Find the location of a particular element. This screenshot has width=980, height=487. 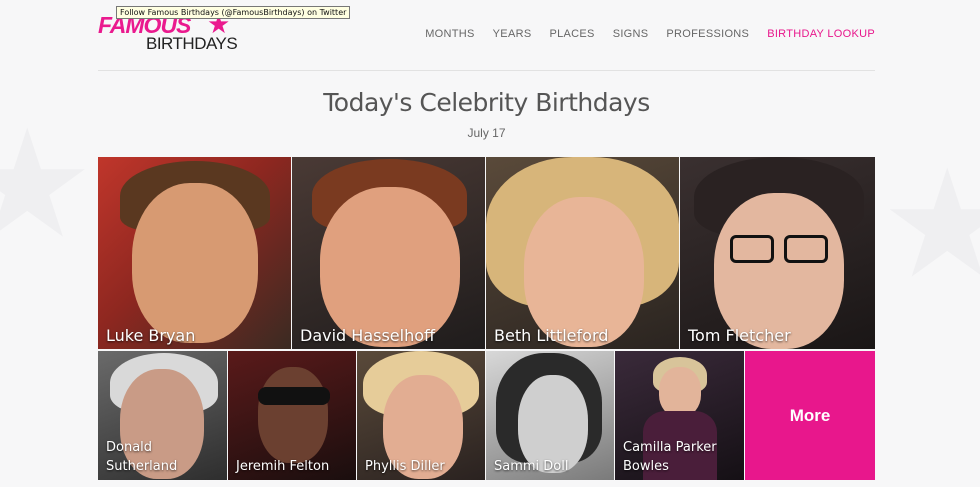

celebrity-tile: Phyllis Diller is located at coordinates (421, 415).